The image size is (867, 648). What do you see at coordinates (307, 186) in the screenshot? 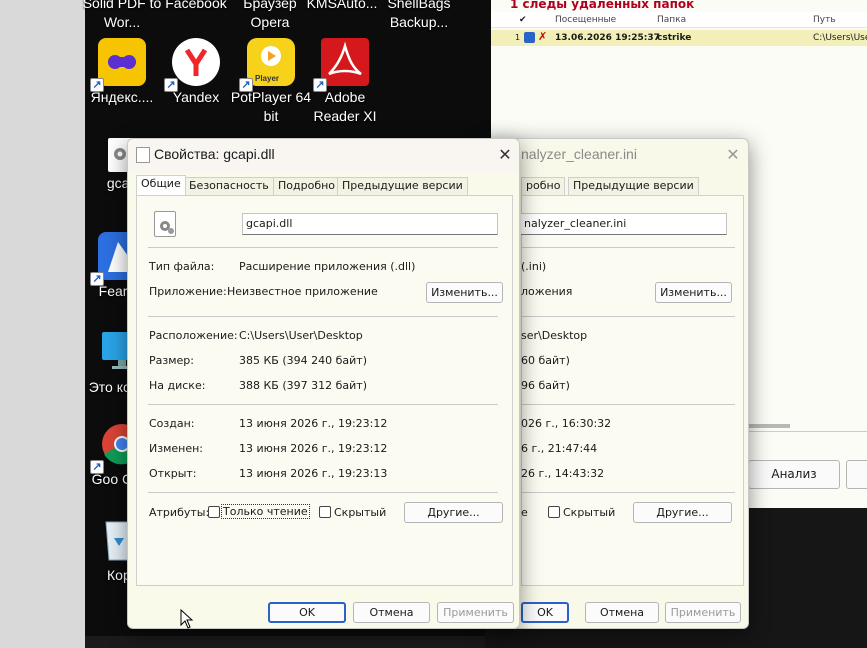
I see `tab-details: Подробно` at bounding box center [307, 186].